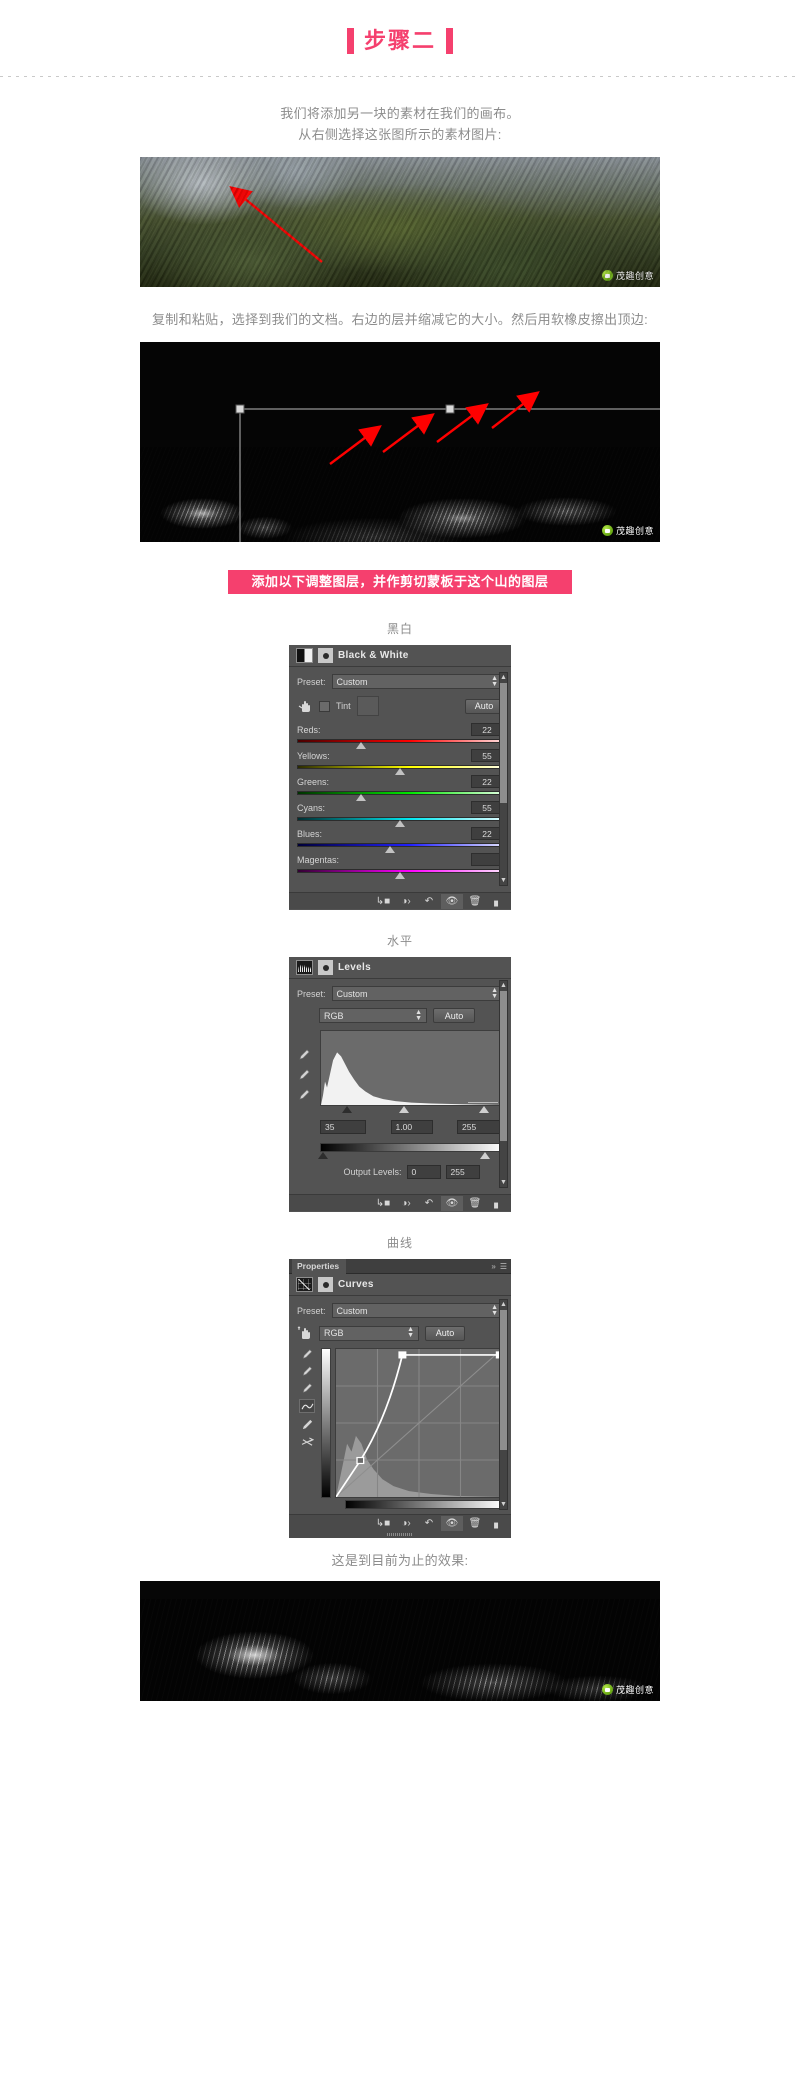 This screenshot has height=2094, width=800. I want to click on output-black-slider, so click(323, 1155).